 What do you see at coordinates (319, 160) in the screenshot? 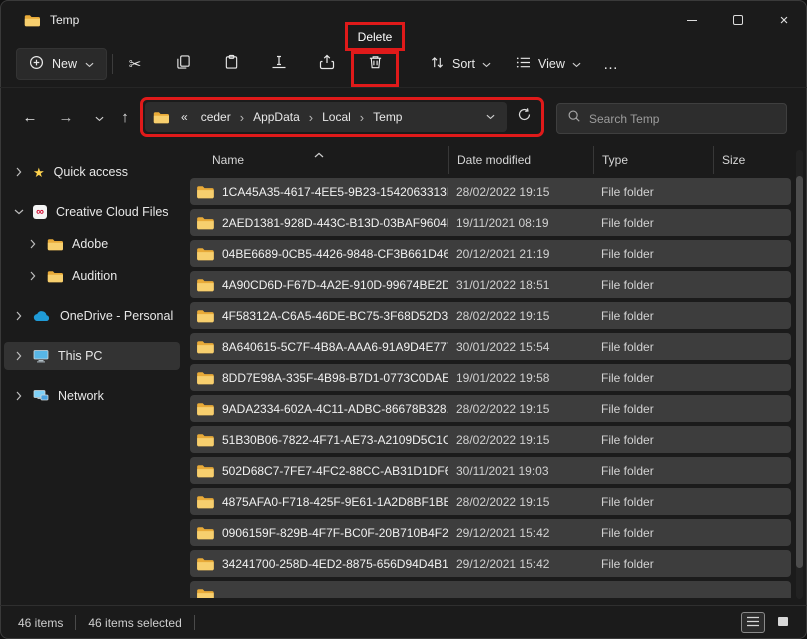
I see `column-header-name: Name` at bounding box center [319, 160].